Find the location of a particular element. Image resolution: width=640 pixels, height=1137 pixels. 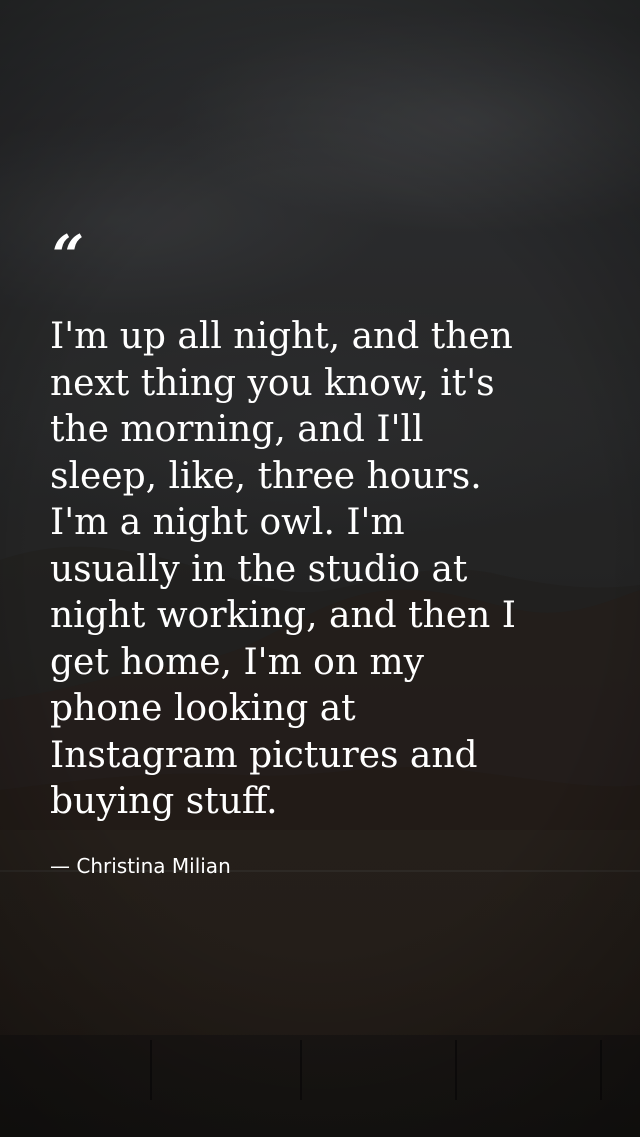

quote-line: phone looking at is located at coordinates (203, 708).